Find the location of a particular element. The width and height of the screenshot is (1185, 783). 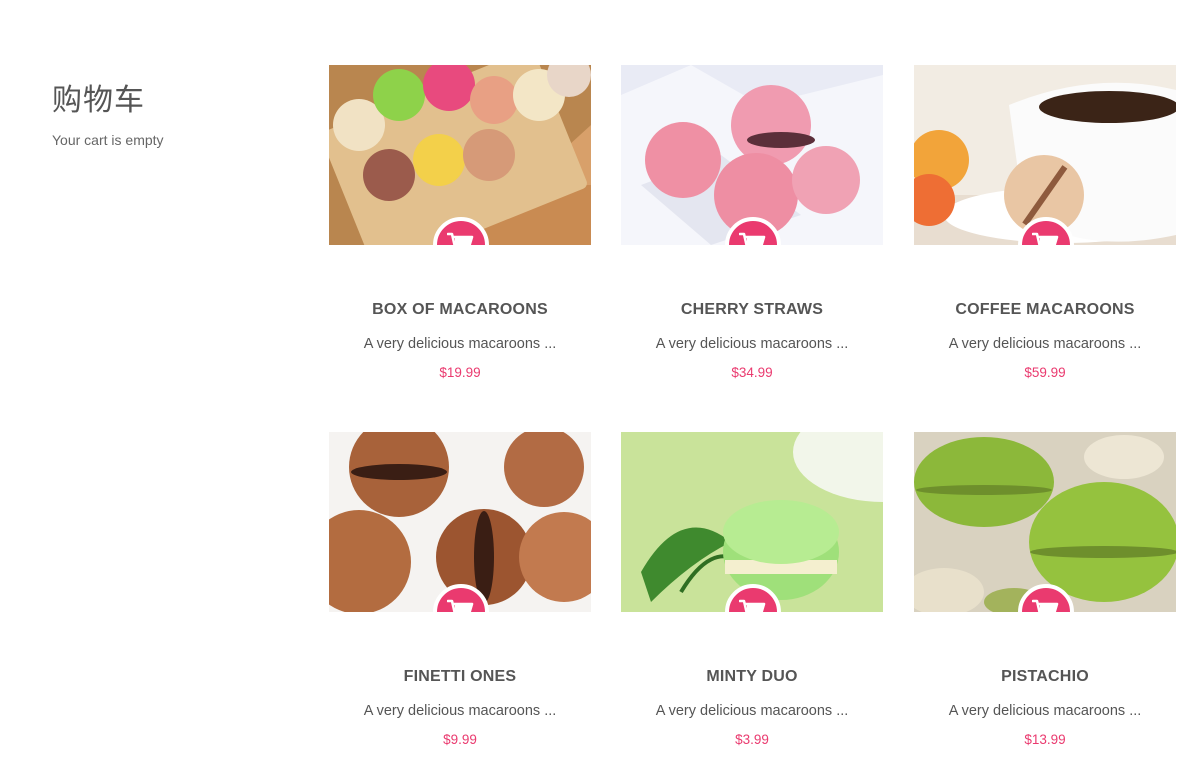

product-price: $34.99 is located at coordinates (752, 372).